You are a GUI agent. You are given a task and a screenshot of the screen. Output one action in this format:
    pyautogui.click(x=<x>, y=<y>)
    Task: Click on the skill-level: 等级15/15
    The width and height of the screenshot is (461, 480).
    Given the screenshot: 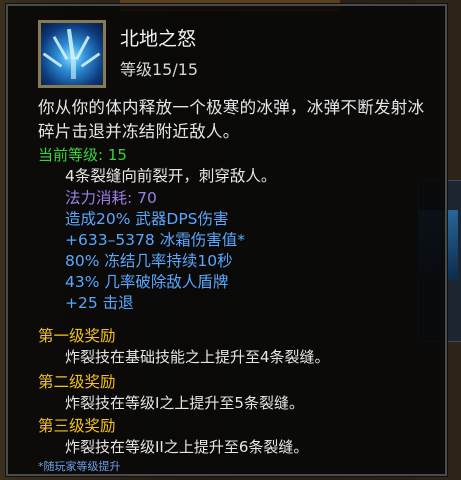 What is the action you would take?
    pyautogui.click(x=159, y=69)
    